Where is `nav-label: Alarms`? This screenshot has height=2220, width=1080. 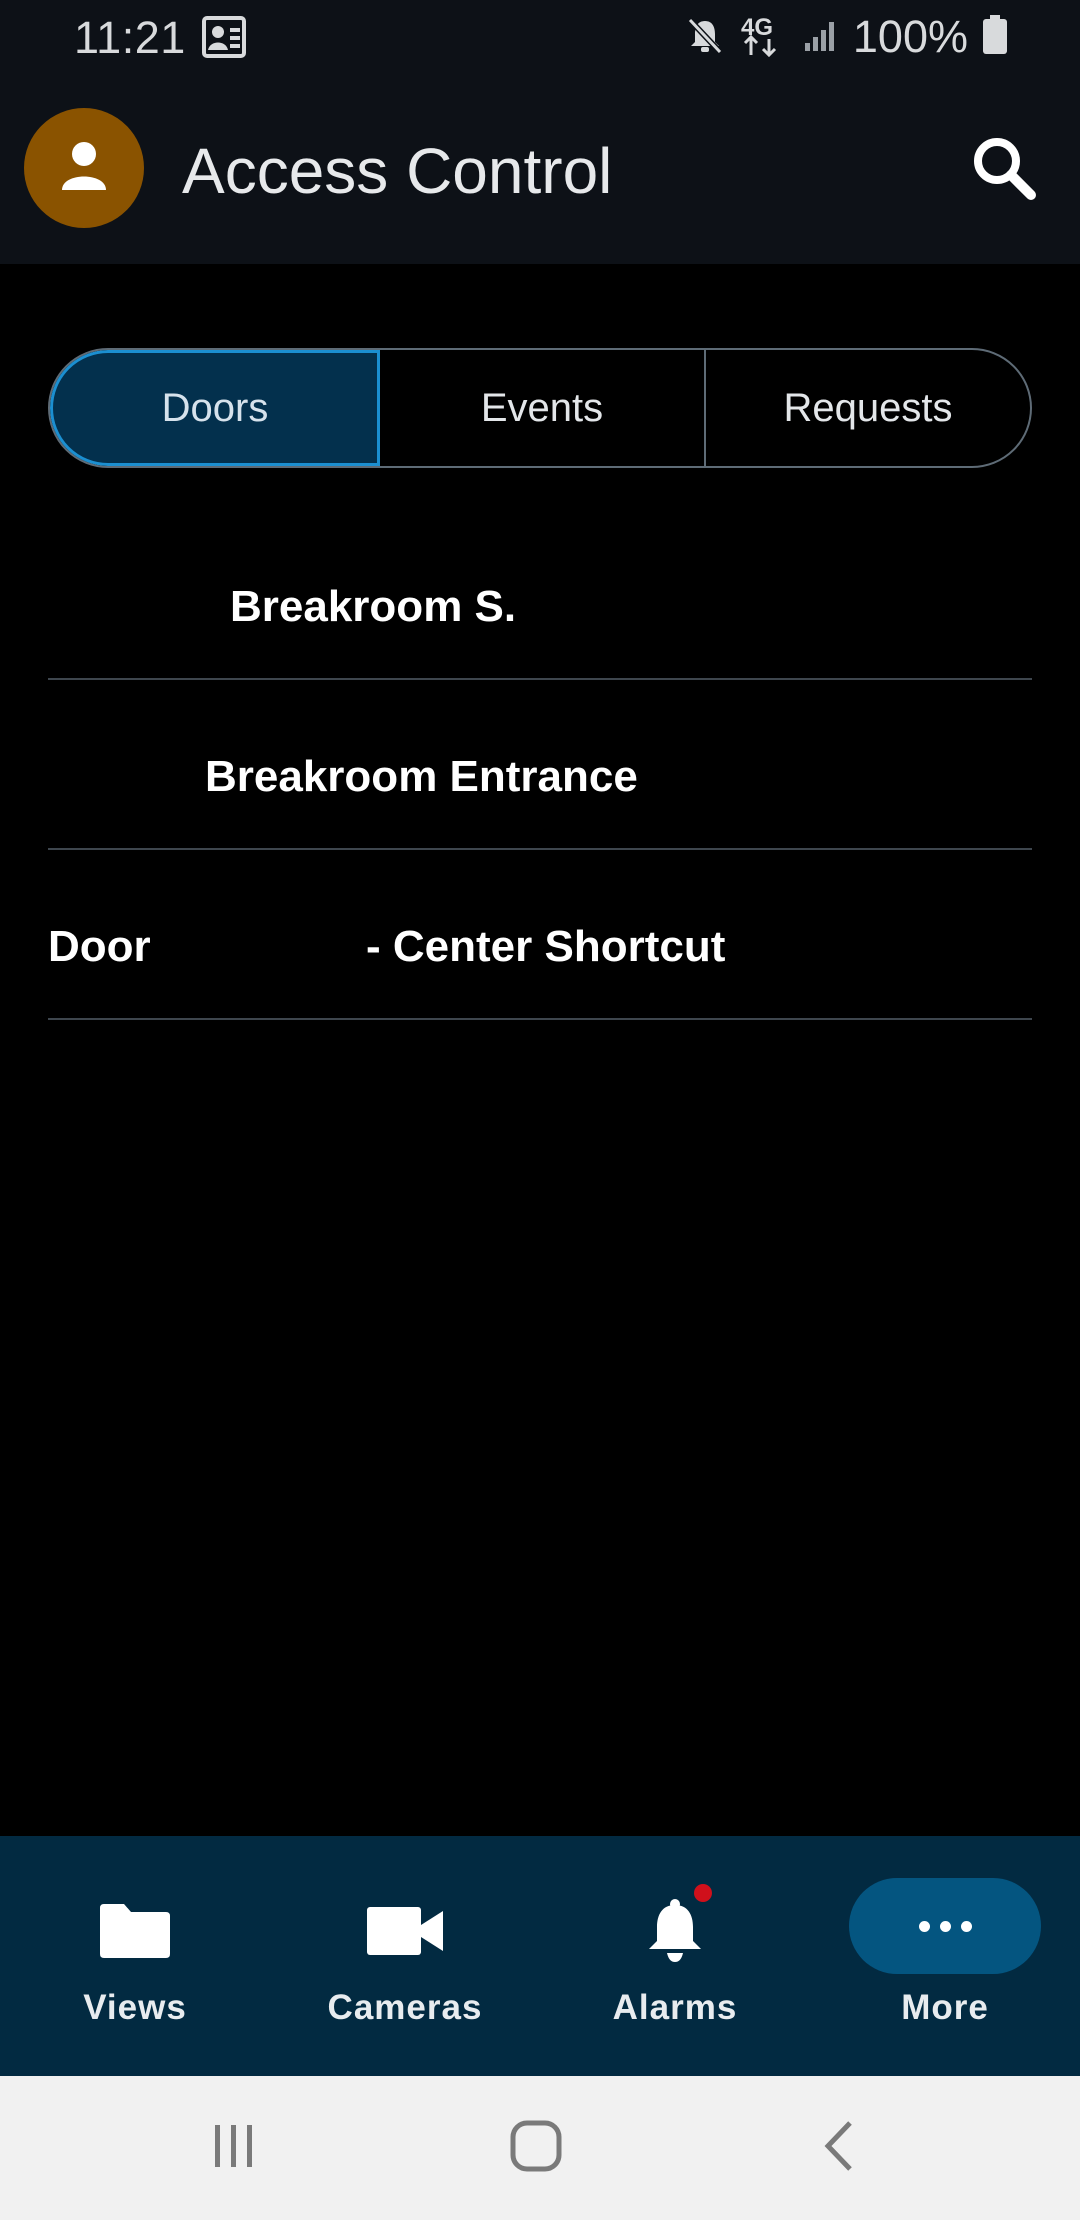
nav-label: Alarms is located at coordinates (675, 2007).